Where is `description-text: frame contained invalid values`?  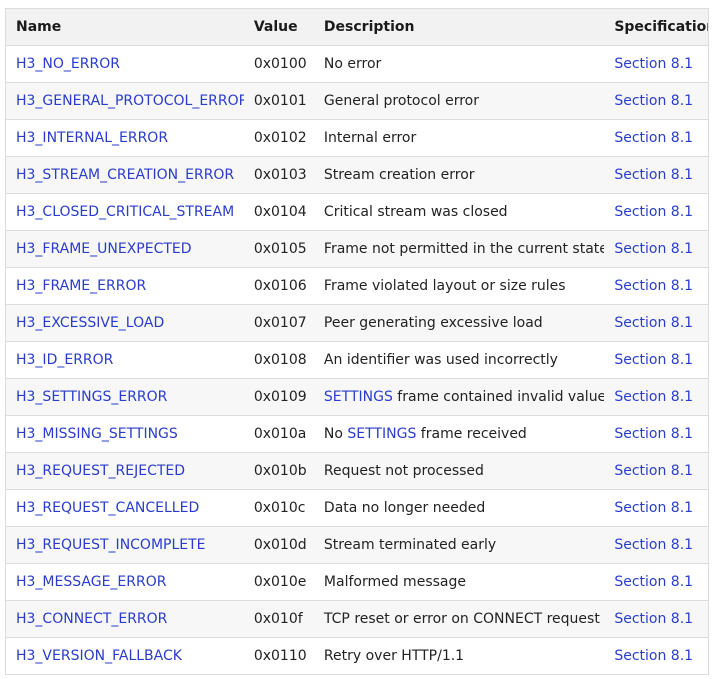
description-text: frame contained invalid values is located at coordinates (498, 397).